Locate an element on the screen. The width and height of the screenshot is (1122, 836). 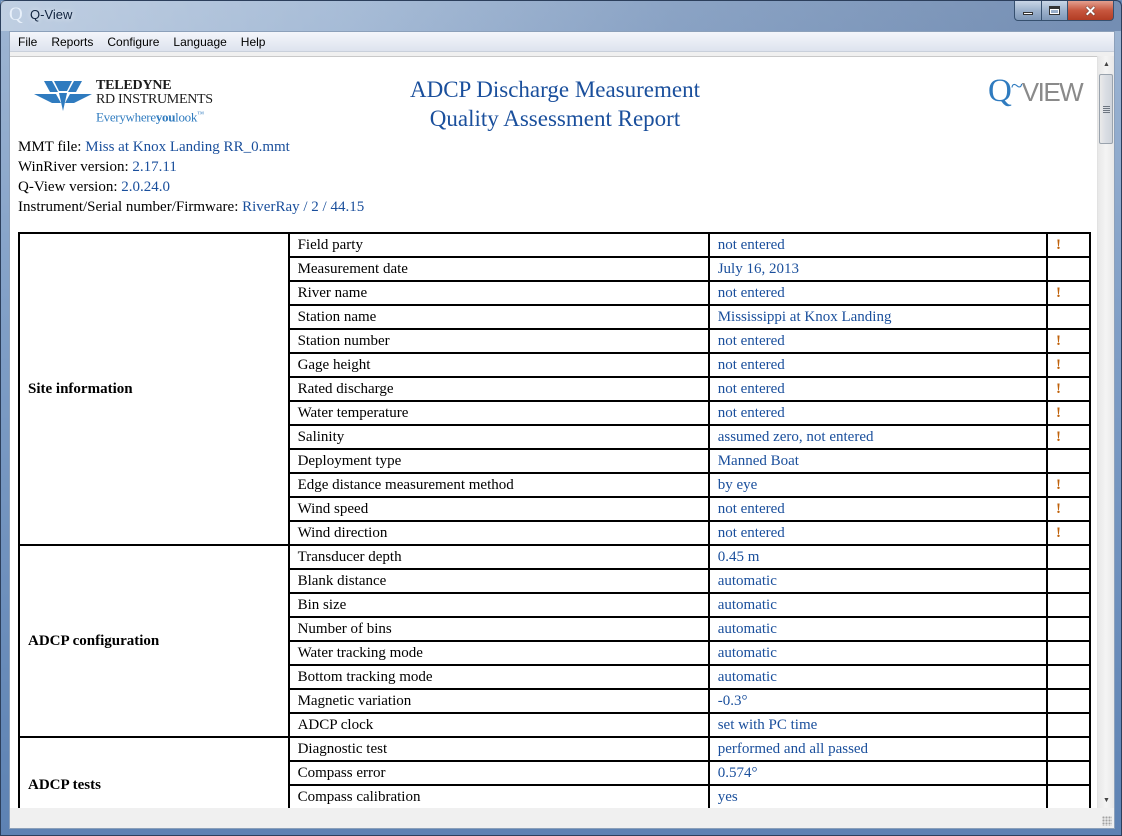
row-label: Gage height is located at coordinates (498, 365).